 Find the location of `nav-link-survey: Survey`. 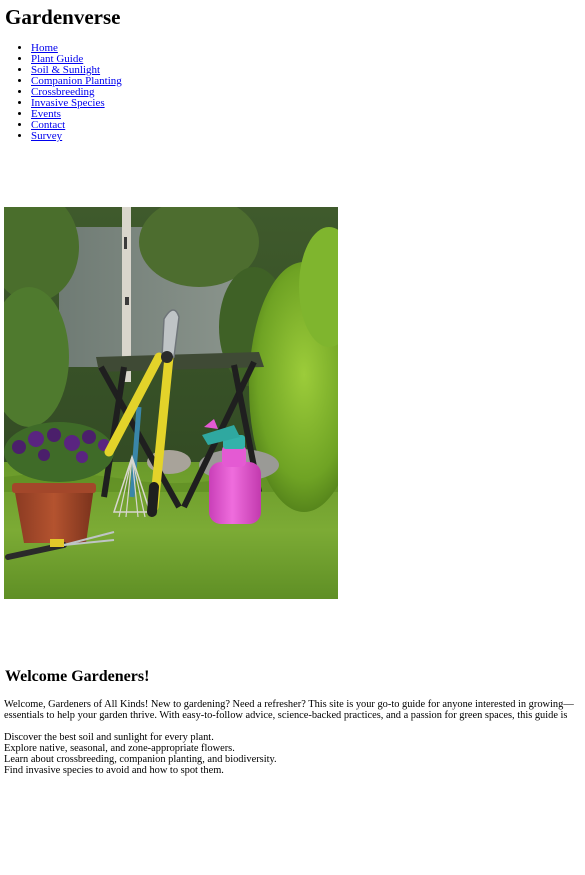

nav-link-survey: Survey is located at coordinates (46, 136).